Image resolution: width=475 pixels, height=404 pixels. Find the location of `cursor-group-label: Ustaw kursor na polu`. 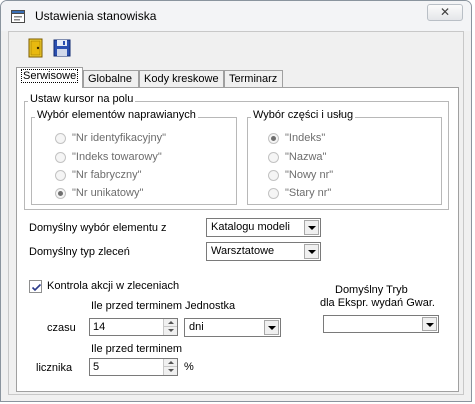

cursor-group-label: Ustaw kursor na polu is located at coordinates (82, 99).